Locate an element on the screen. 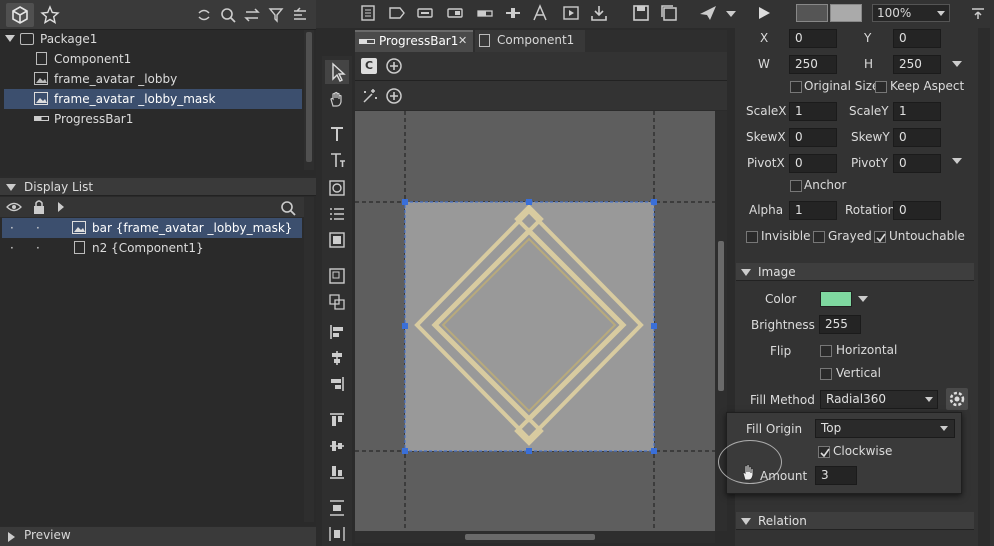 The height and width of the screenshot is (546, 994). library-item-image: frame_avatar _lobby is located at coordinates (169, 79).